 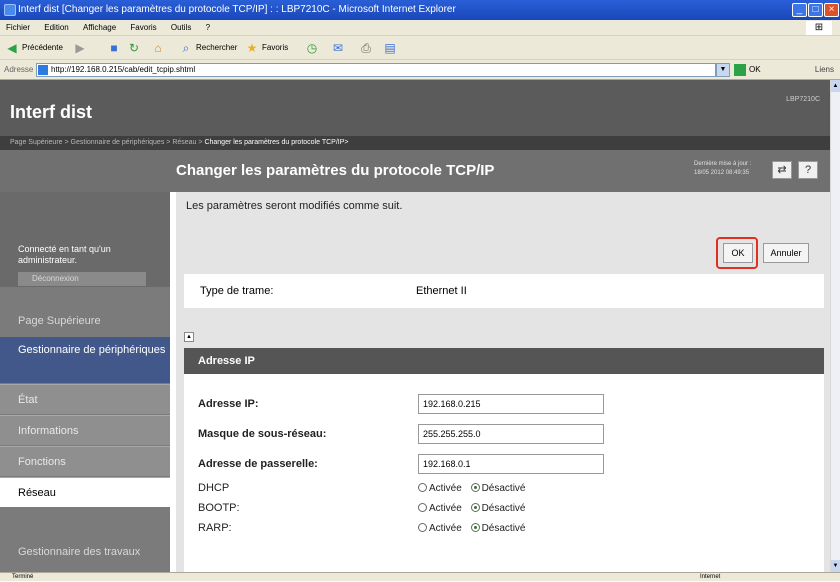 What do you see at coordinates (134, 48) in the screenshot?
I see `refresh-icon: ↻` at bounding box center [134, 48].